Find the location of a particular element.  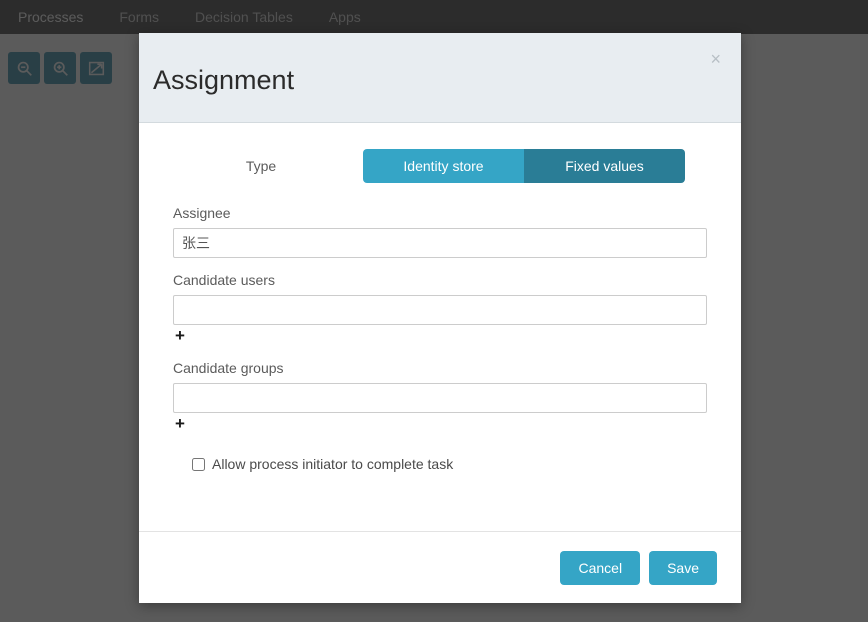

assignee-input is located at coordinates (440, 243).